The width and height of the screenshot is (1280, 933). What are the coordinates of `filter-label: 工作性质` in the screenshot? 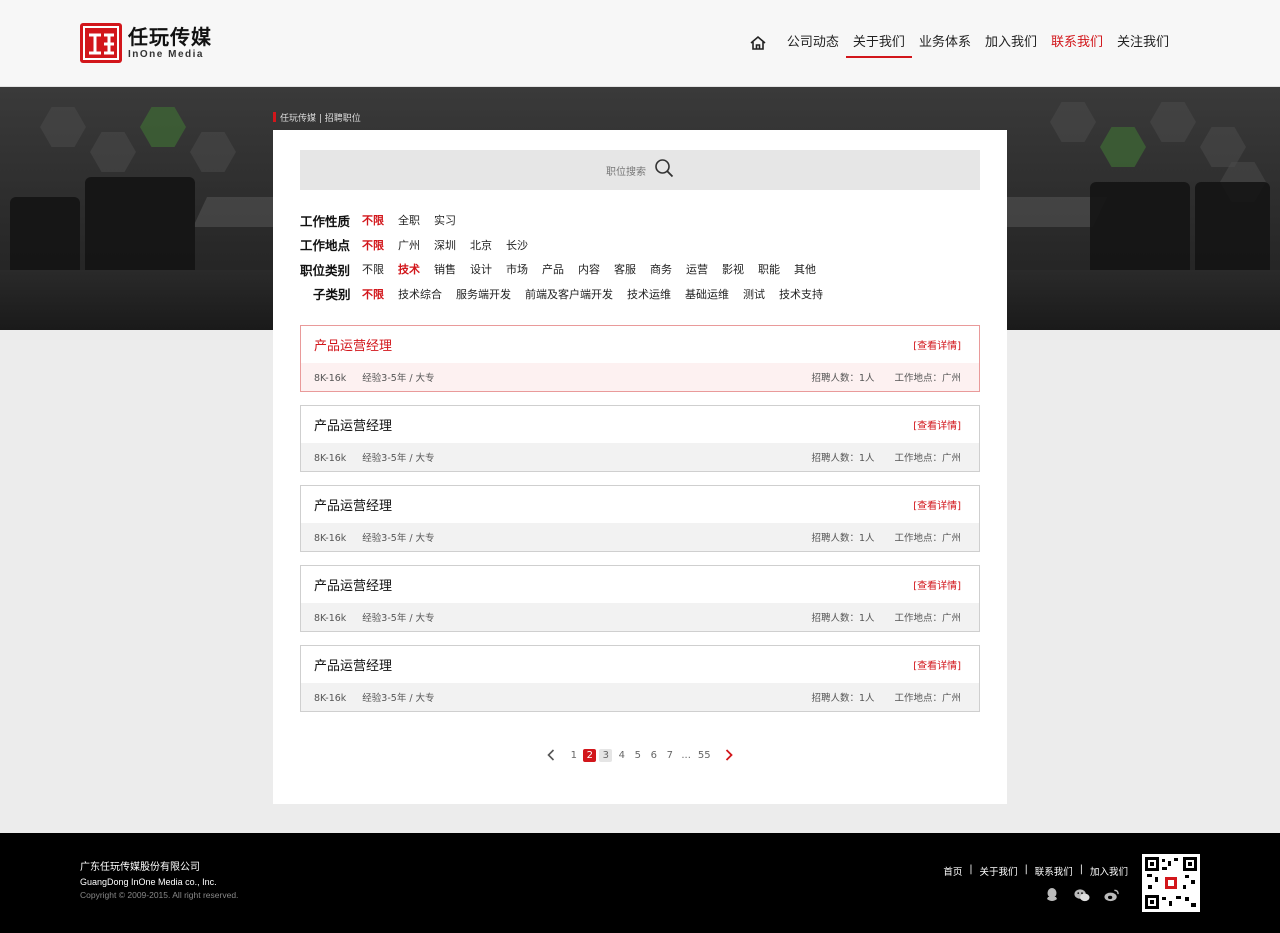 It's located at (325, 221).